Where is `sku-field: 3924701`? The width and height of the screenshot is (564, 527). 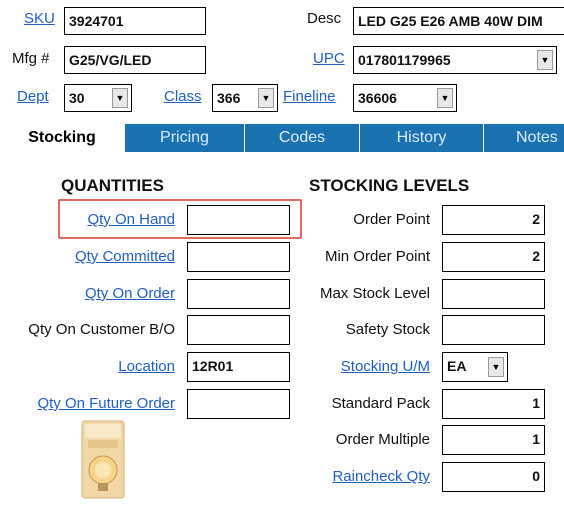 sku-field: 3924701 is located at coordinates (135, 21).